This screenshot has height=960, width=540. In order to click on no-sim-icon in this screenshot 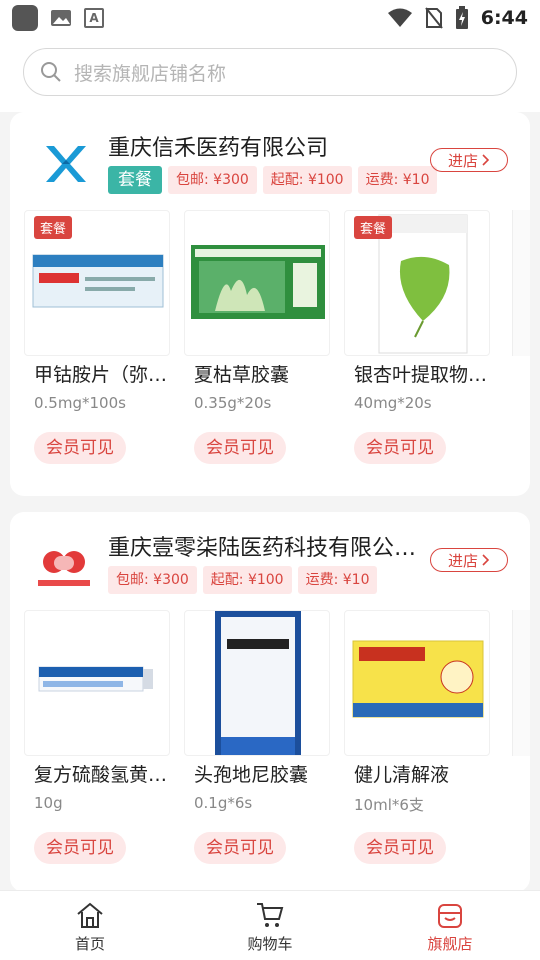, I will do `click(433, 18)`.